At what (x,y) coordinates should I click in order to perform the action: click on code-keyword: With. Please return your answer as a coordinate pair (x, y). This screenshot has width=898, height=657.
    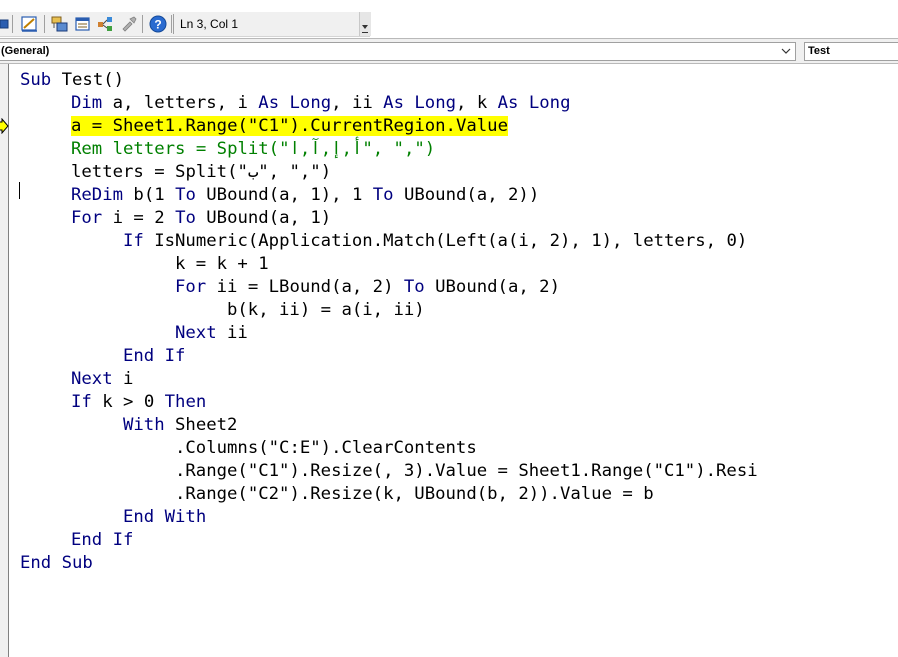
    Looking at the image, I should click on (144, 425).